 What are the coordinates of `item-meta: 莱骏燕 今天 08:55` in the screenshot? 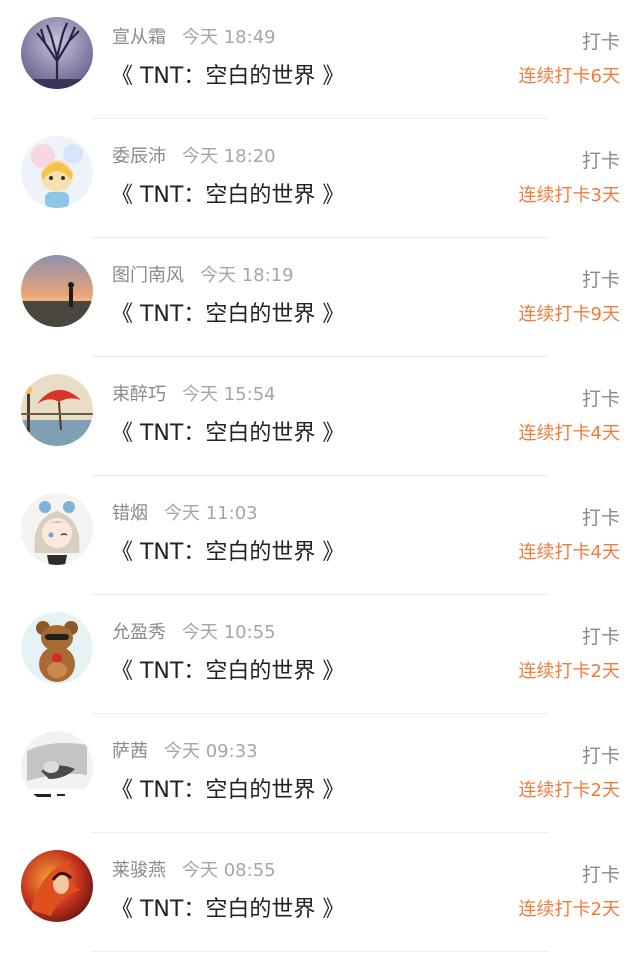 It's located at (194, 869).